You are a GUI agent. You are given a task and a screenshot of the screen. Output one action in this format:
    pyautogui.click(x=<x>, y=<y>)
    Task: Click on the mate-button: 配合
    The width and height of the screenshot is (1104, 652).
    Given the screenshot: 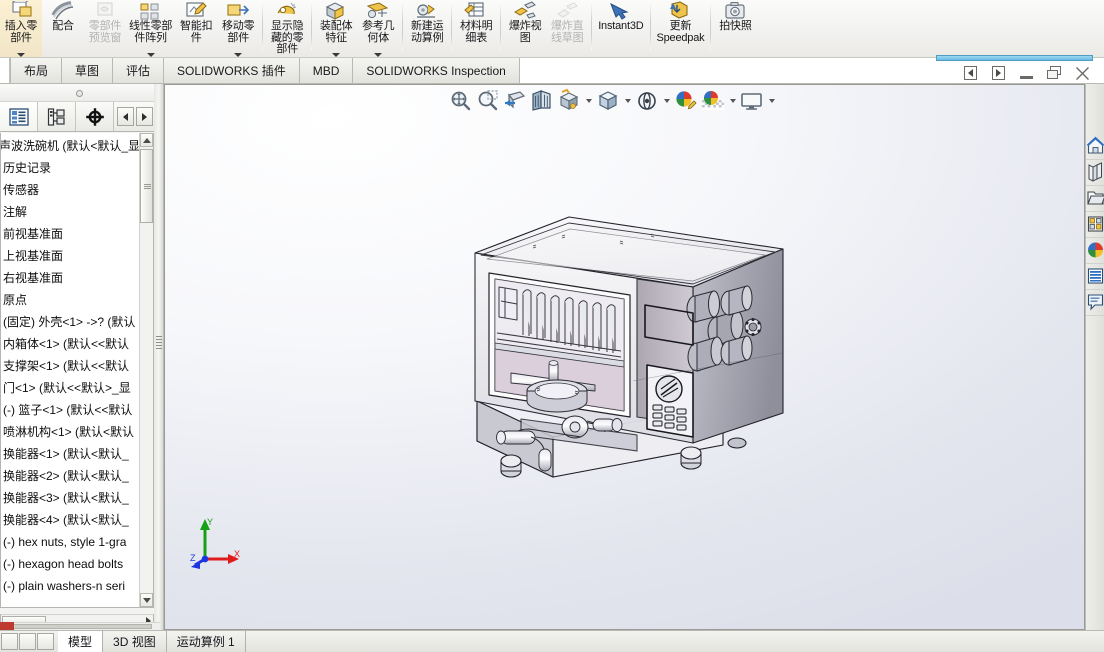 What is the action you would take?
    pyautogui.click(x=63, y=28)
    